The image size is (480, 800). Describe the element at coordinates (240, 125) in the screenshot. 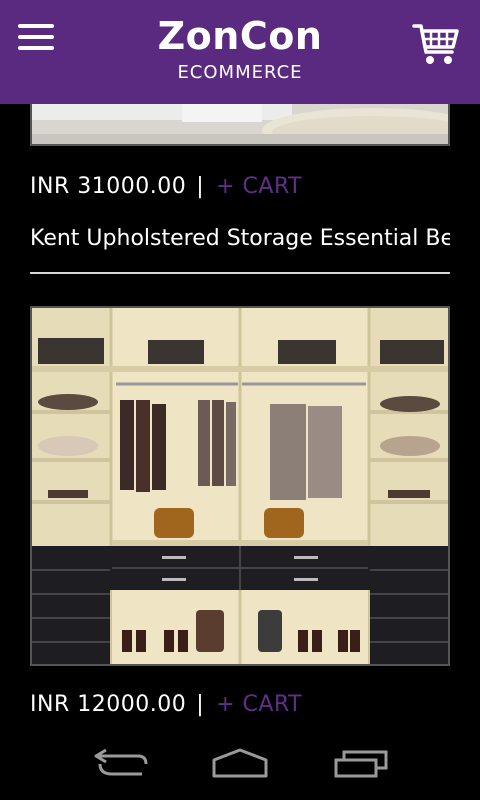

I see `product-image-bed` at that location.